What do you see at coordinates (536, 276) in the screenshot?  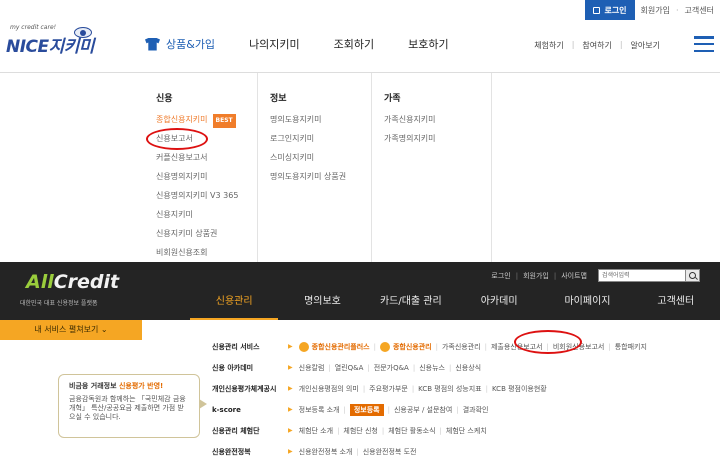 I see `ac-join-link: 회원가입` at bounding box center [536, 276].